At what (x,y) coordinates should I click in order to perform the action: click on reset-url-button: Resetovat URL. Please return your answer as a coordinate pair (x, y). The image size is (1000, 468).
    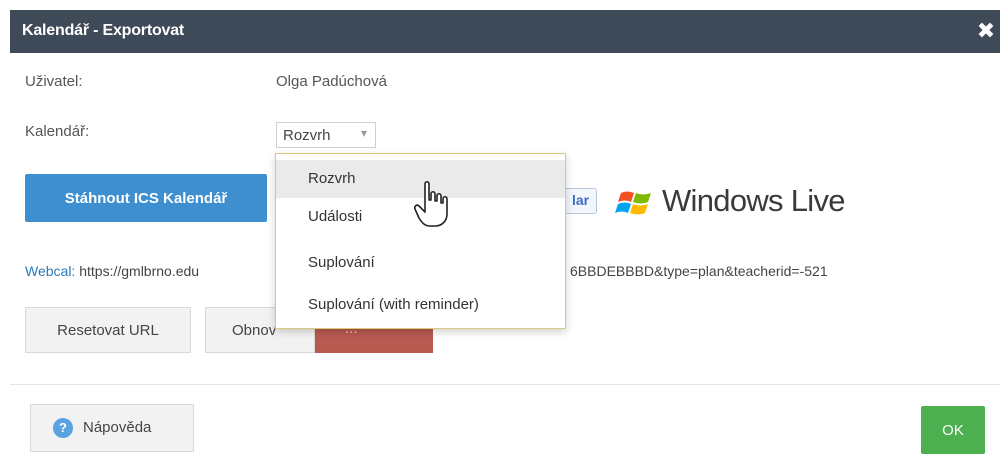
    Looking at the image, I should click on (108, 330).